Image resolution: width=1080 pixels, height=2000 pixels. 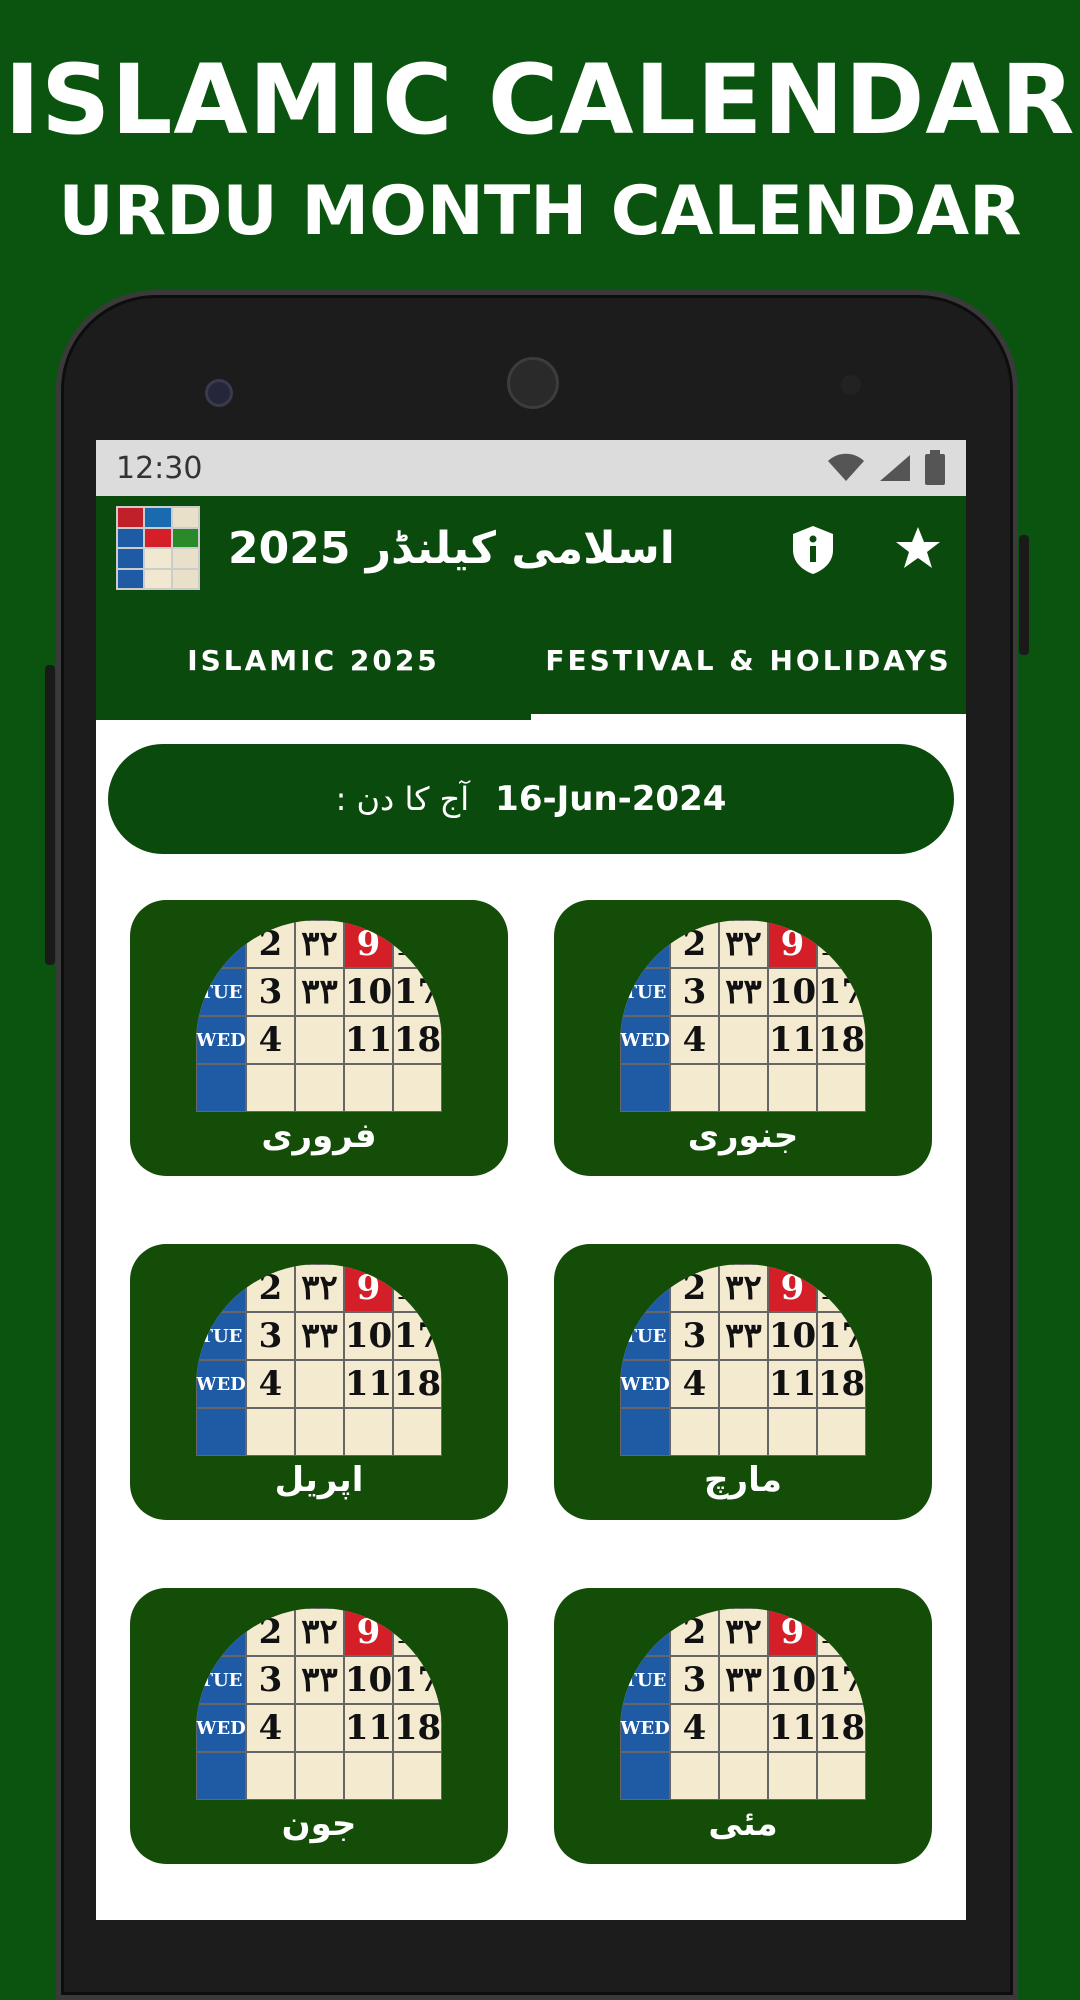 I want to click on front-camera, so click(x=219, y=393).